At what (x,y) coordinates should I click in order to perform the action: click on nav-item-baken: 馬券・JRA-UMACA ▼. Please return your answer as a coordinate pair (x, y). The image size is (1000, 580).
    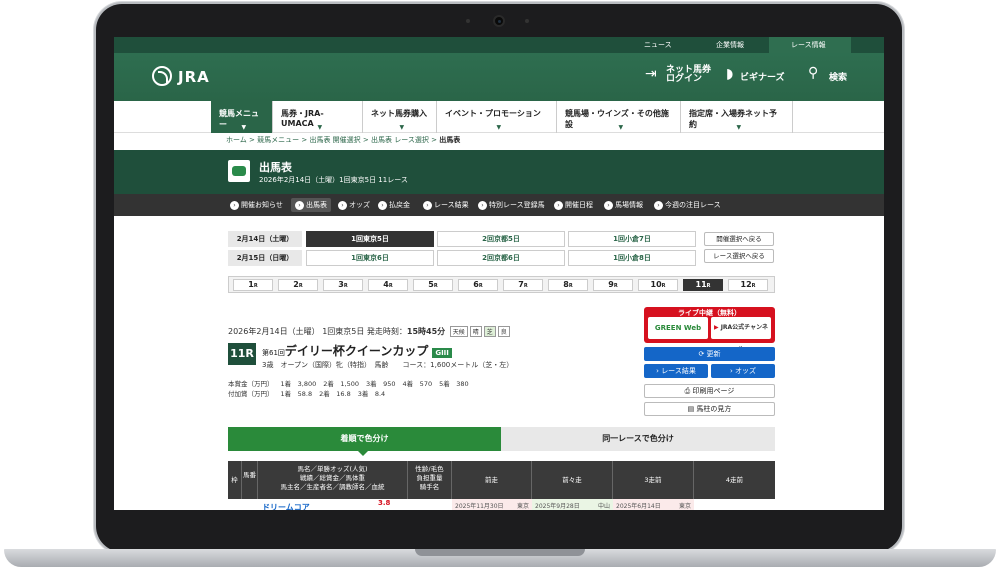
    Looking at the image, I should click on (318, 117).